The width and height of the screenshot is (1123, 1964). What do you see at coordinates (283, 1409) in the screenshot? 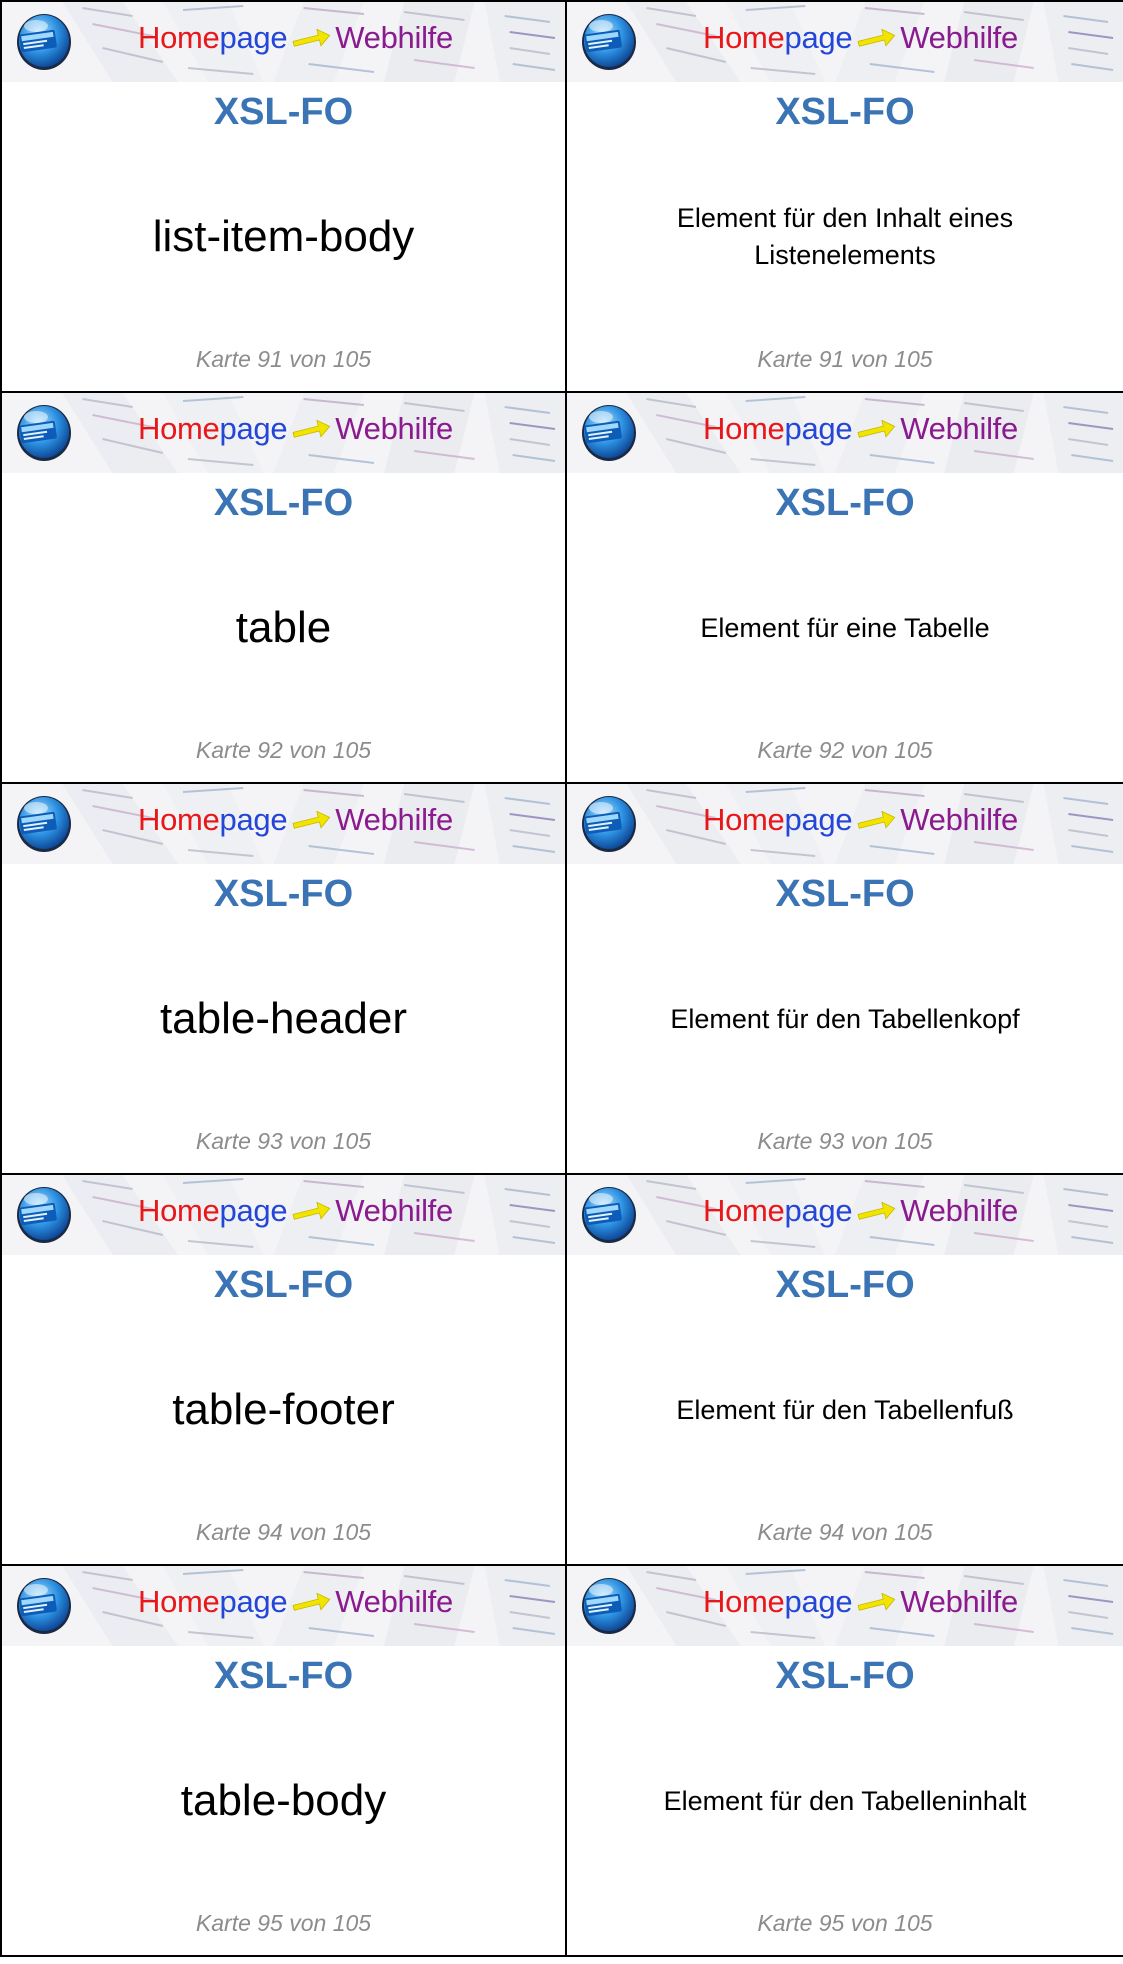
I see `card-term: table-footer` at bounding box center [283, 1409].